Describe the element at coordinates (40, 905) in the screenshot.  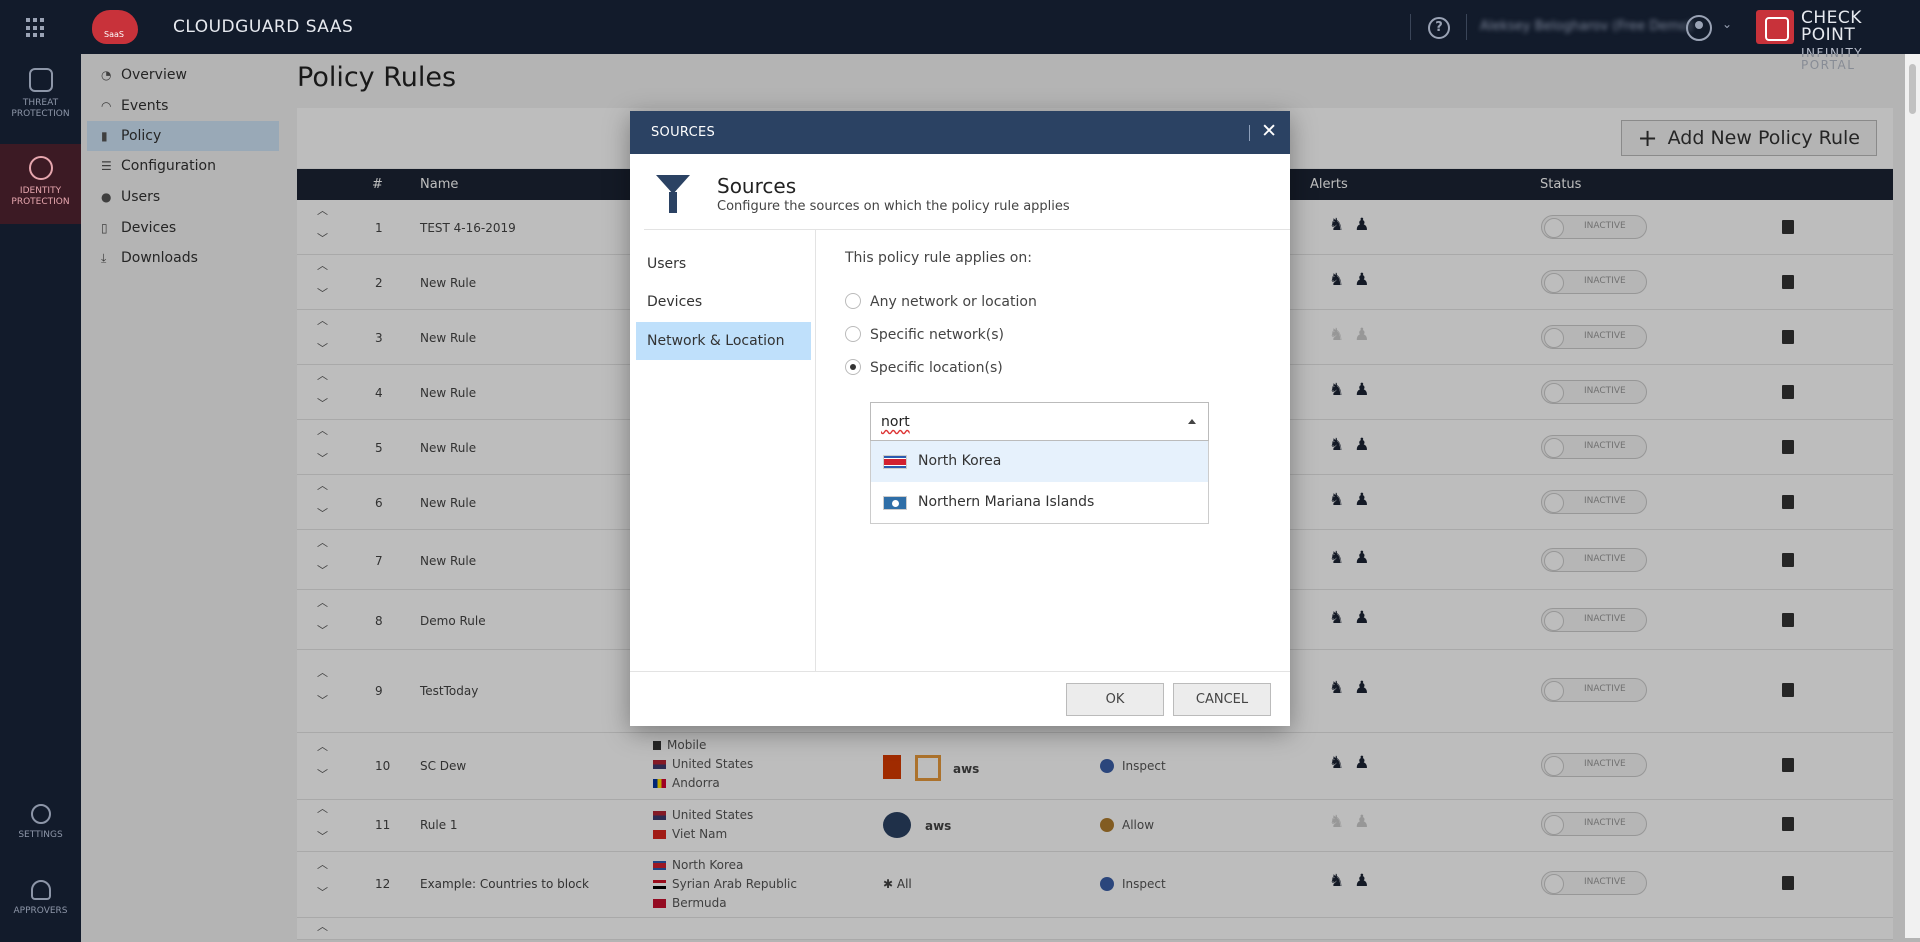
I see `nav-approvers: APPROVERS` at that location.